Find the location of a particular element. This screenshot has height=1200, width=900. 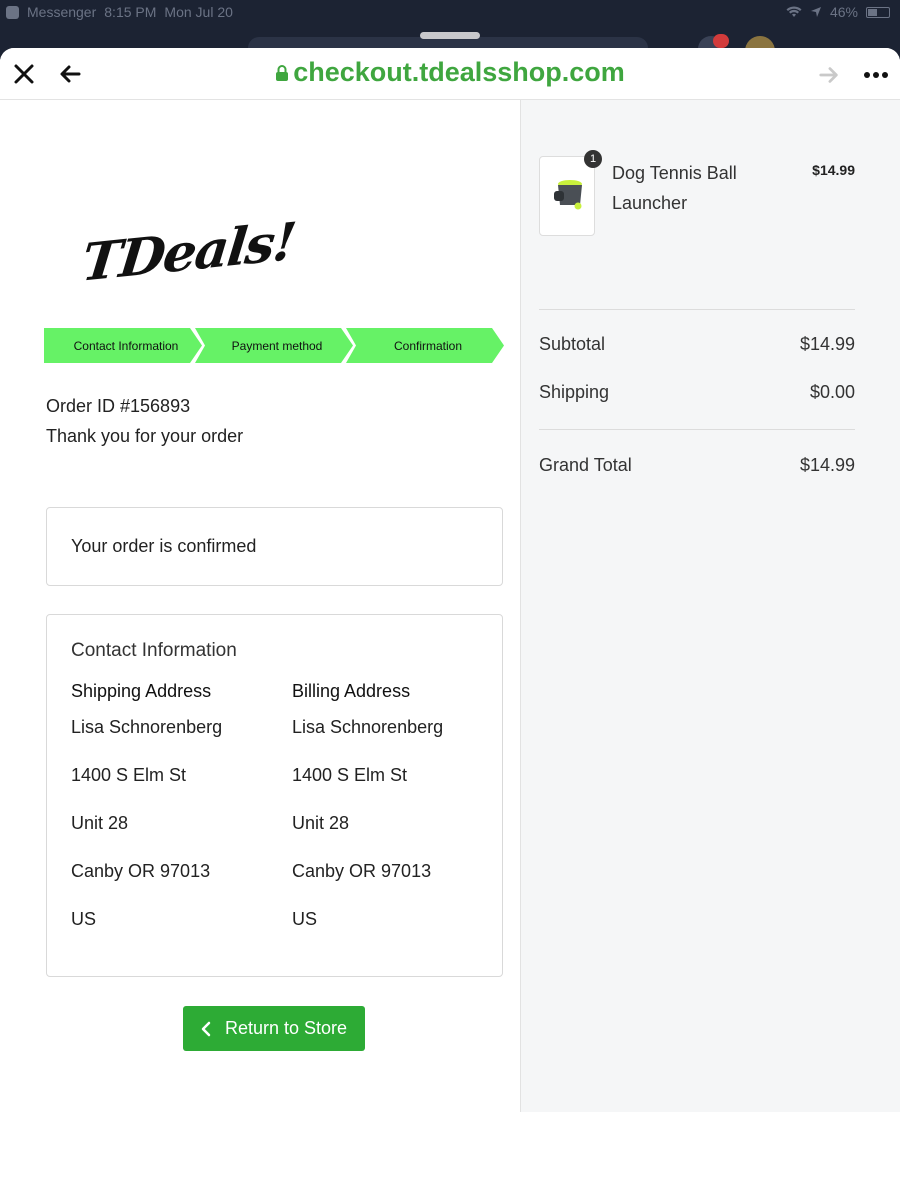

background-notification-badge is located at coordinates (721, 41).